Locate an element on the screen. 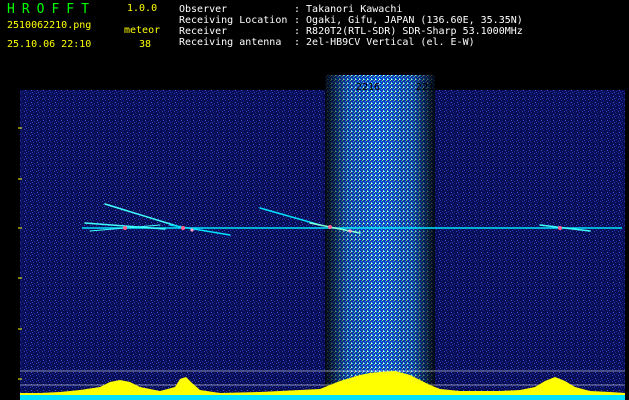 The image size is (629, 400). x-tick-label: 2217 is located at coordinates (428, 87).